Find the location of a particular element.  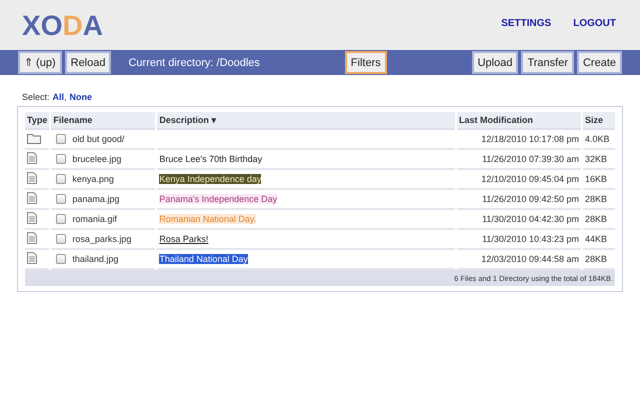

filters-button: Filters is located at coordinates (365, 62).